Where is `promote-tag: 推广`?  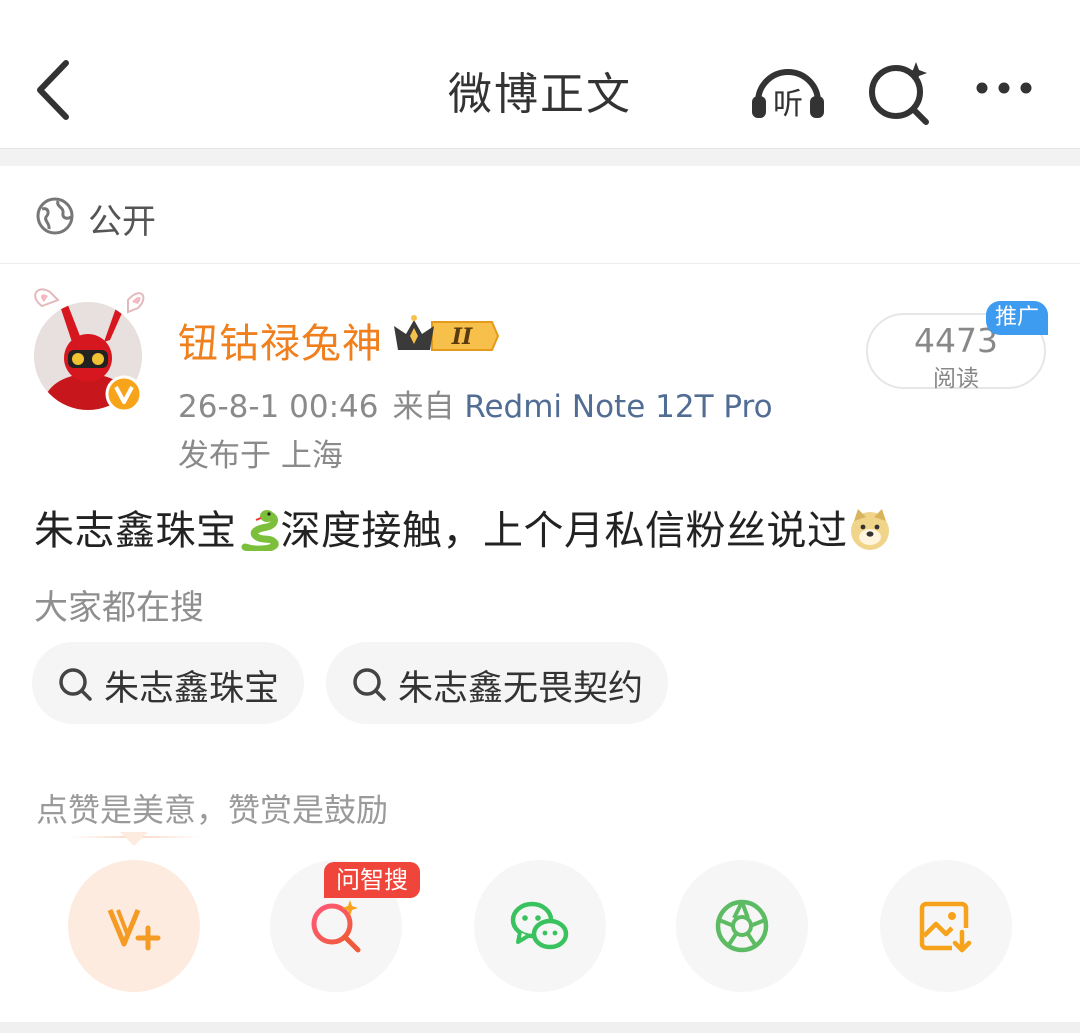 promote-tag: 推广 is located at coordinates (1017, 318).